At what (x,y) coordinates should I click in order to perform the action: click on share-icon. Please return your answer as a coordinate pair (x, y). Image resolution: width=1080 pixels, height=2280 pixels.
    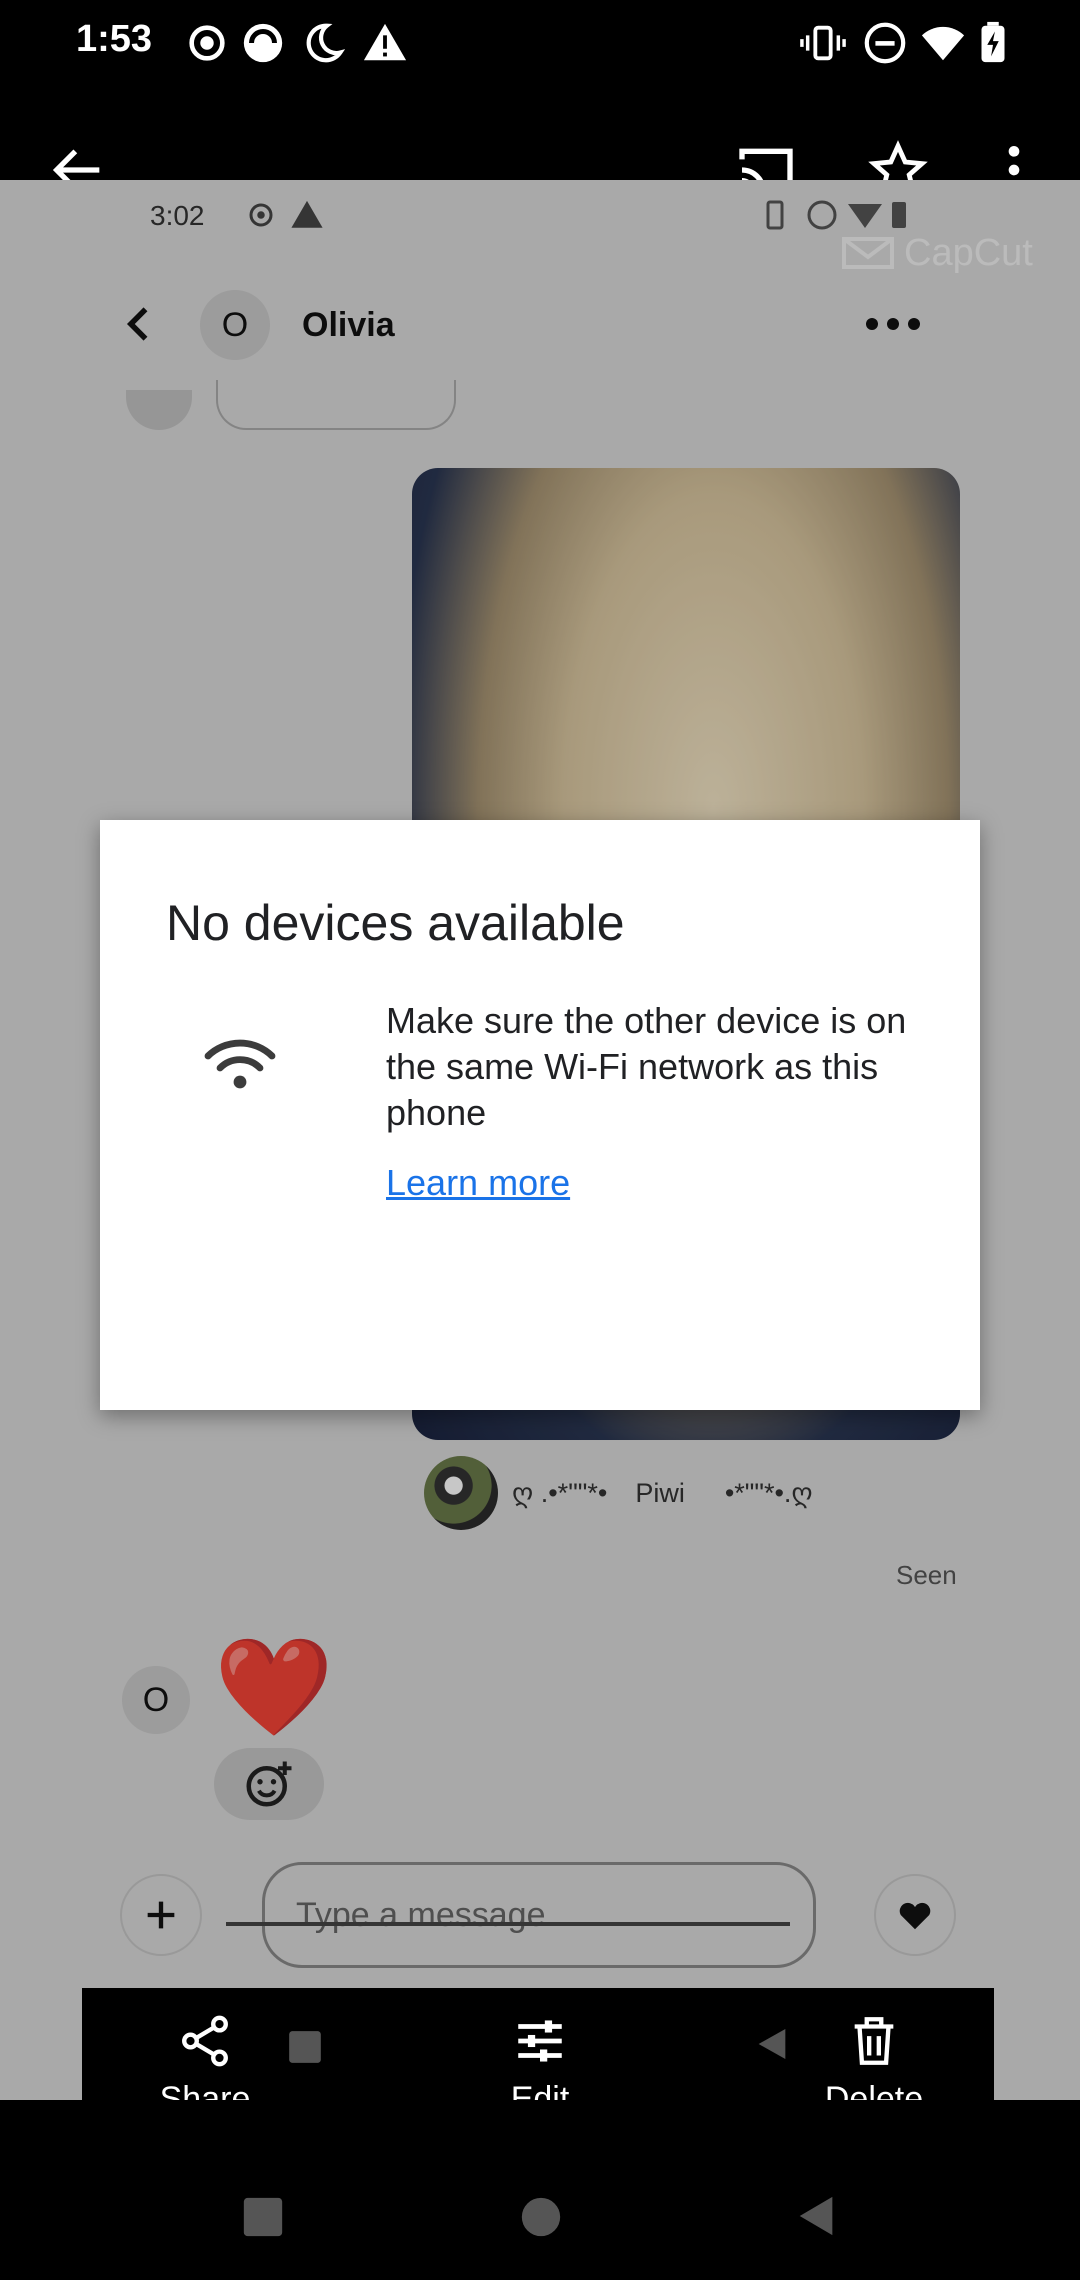
    Looking at the image, I should click on (205, 2041).